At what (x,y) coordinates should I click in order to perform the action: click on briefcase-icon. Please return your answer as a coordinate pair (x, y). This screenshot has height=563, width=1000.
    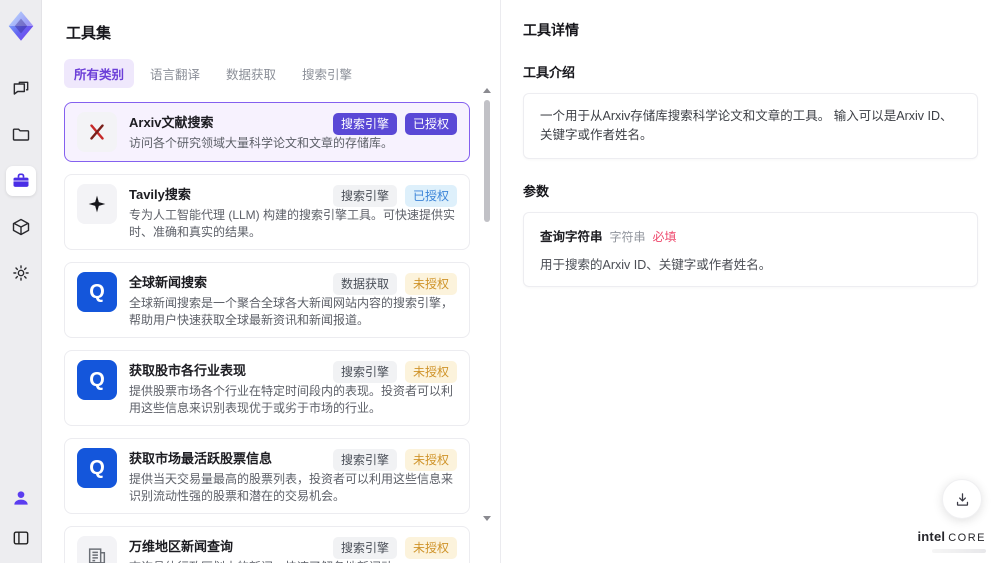
    Looking at the image, I should click on (20, 180).